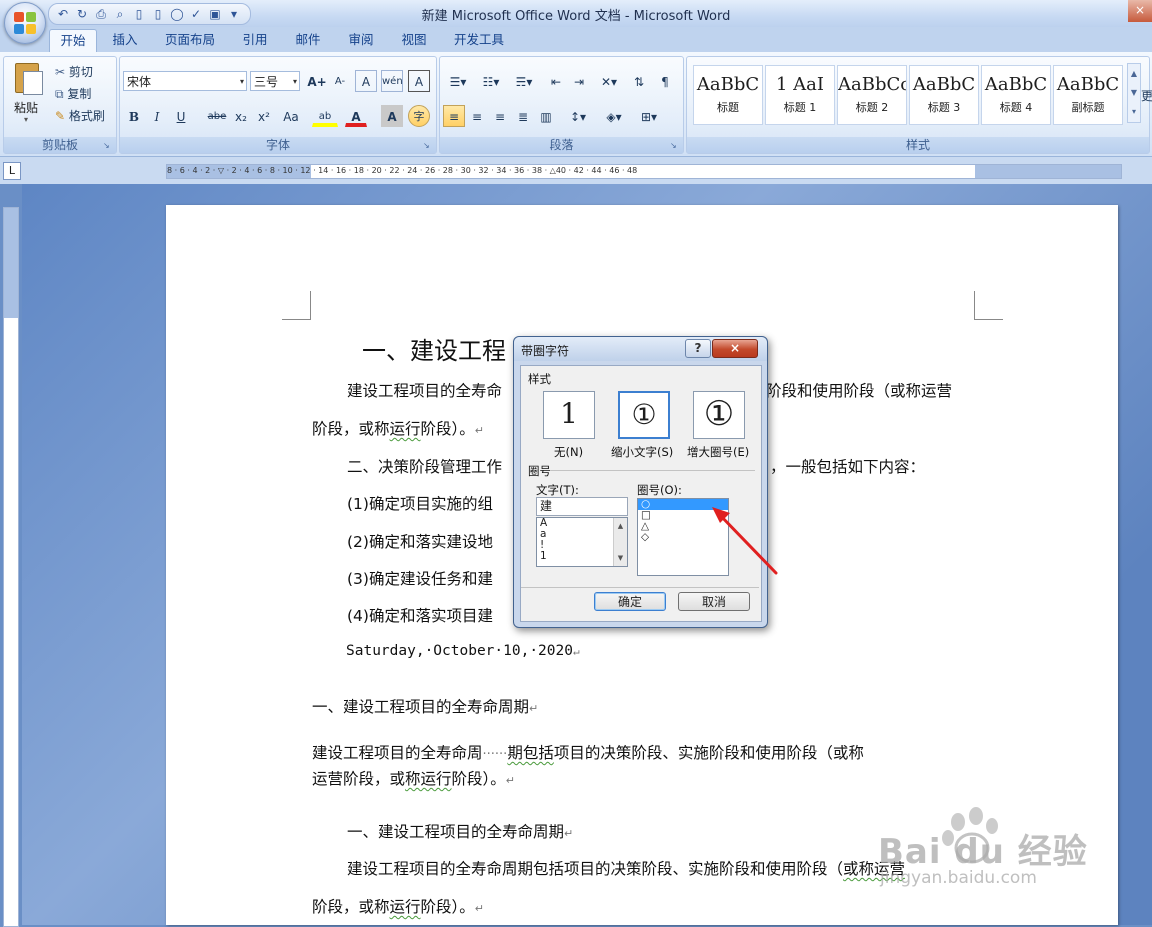 This screenshot has width=1152, height=927. Describe the element at coordinates (356, 116) in the screenshot. I see `font-color-button: A` at that location.